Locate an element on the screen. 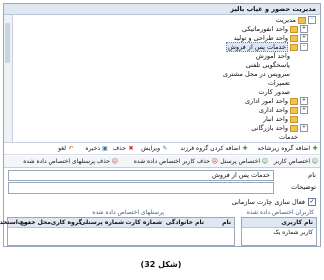  delete-button: ✖حذف is located at coordinates (124, 149).